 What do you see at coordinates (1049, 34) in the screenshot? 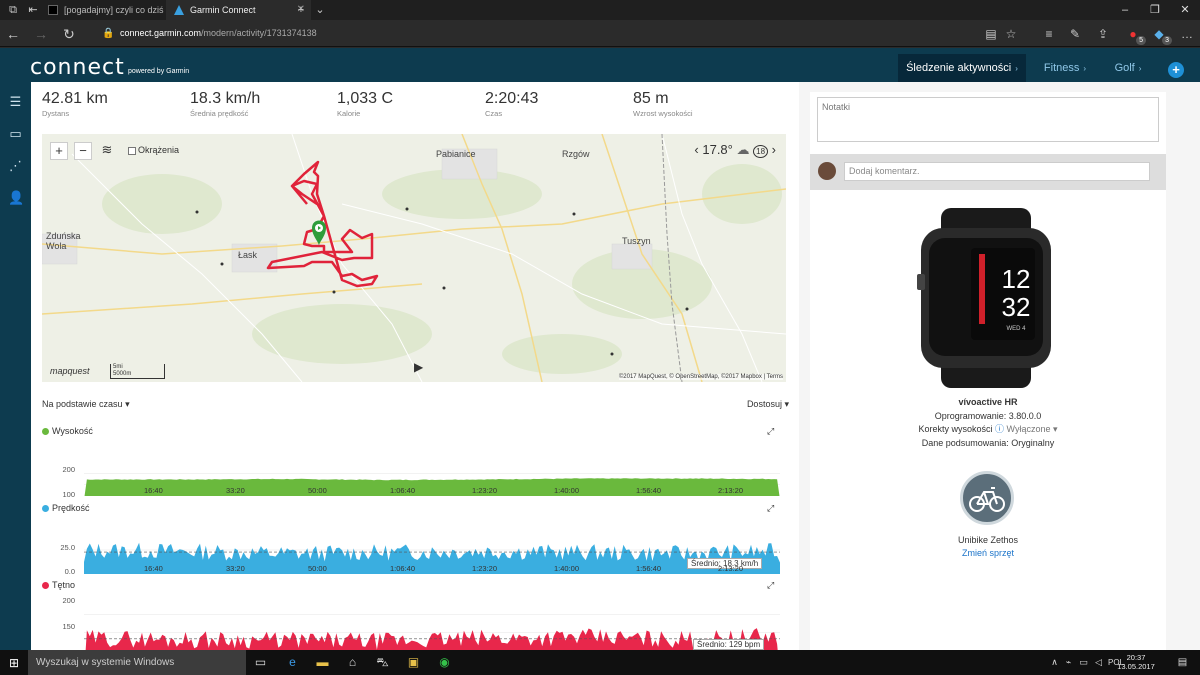
I see `hub-icon: ≡` at bounding box center [1049, 34].